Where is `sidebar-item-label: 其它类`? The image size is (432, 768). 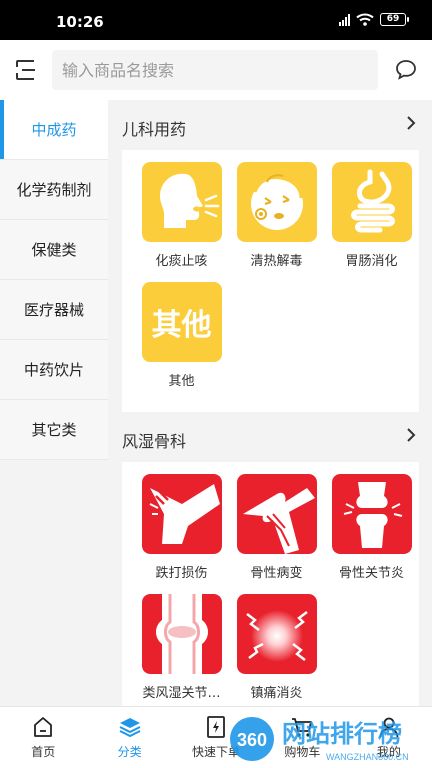
sidebar-item-label: 其它类 is located at coordinates (54, 430).